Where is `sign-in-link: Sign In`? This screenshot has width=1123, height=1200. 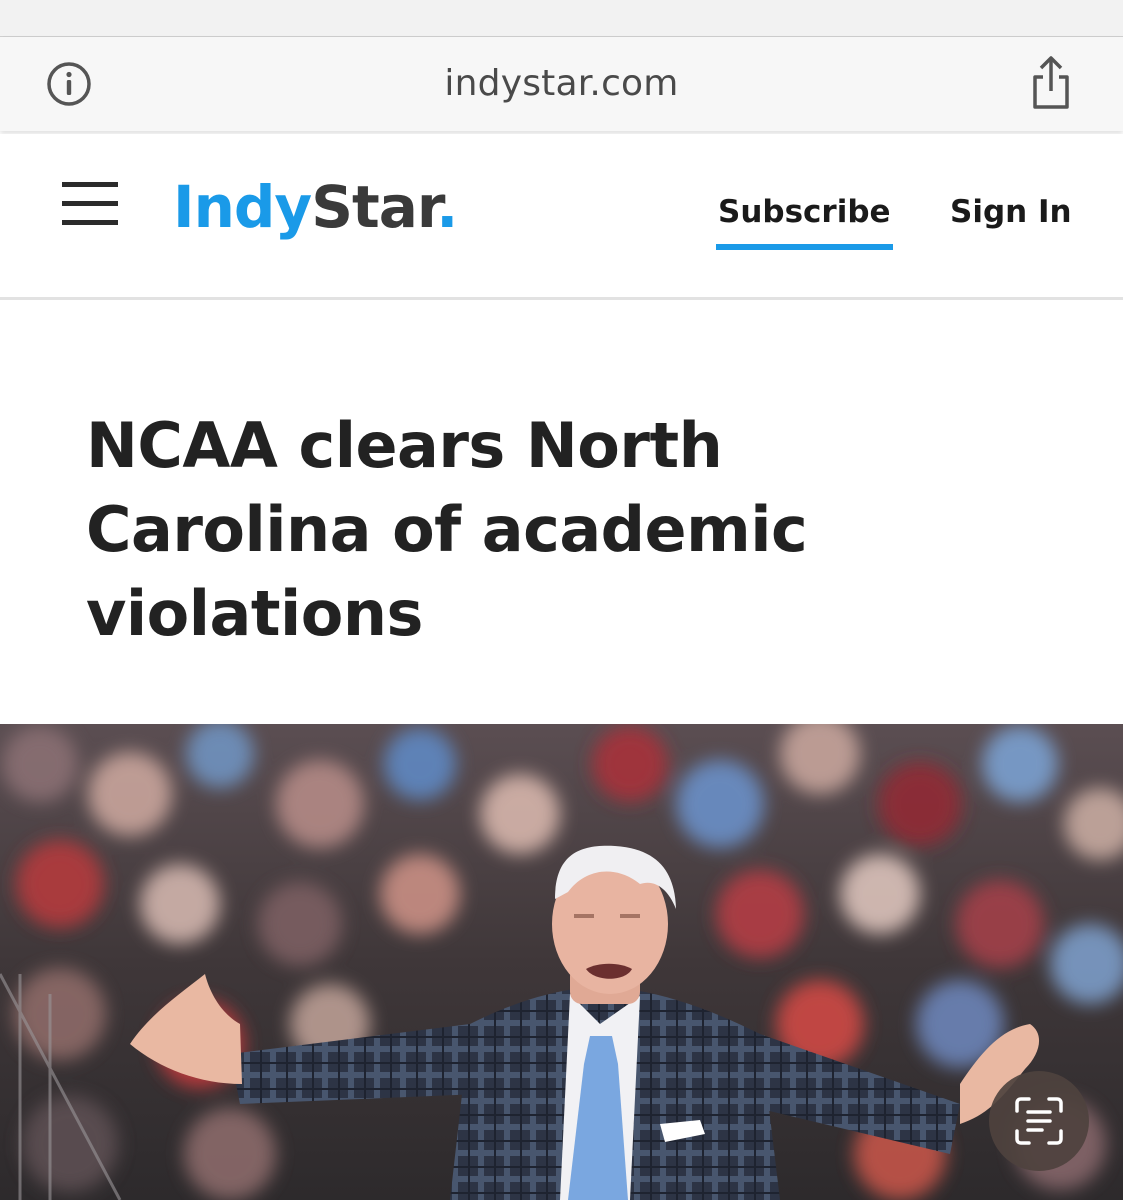 sign-in-link: Sign In is located at coordinates (1011, 212).